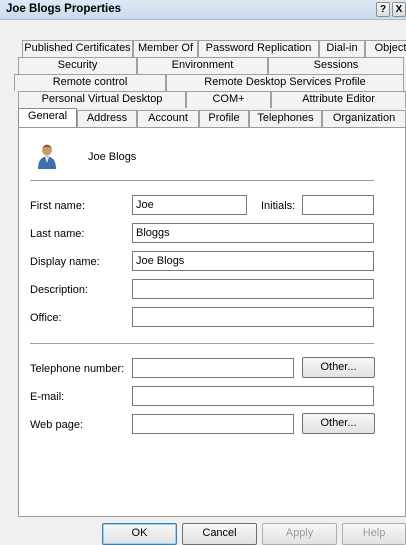  What do you see at coordinates (228, 99) in the screenshot?
I see `tab-com-plus: COM+` at bounding box center [228, 99].